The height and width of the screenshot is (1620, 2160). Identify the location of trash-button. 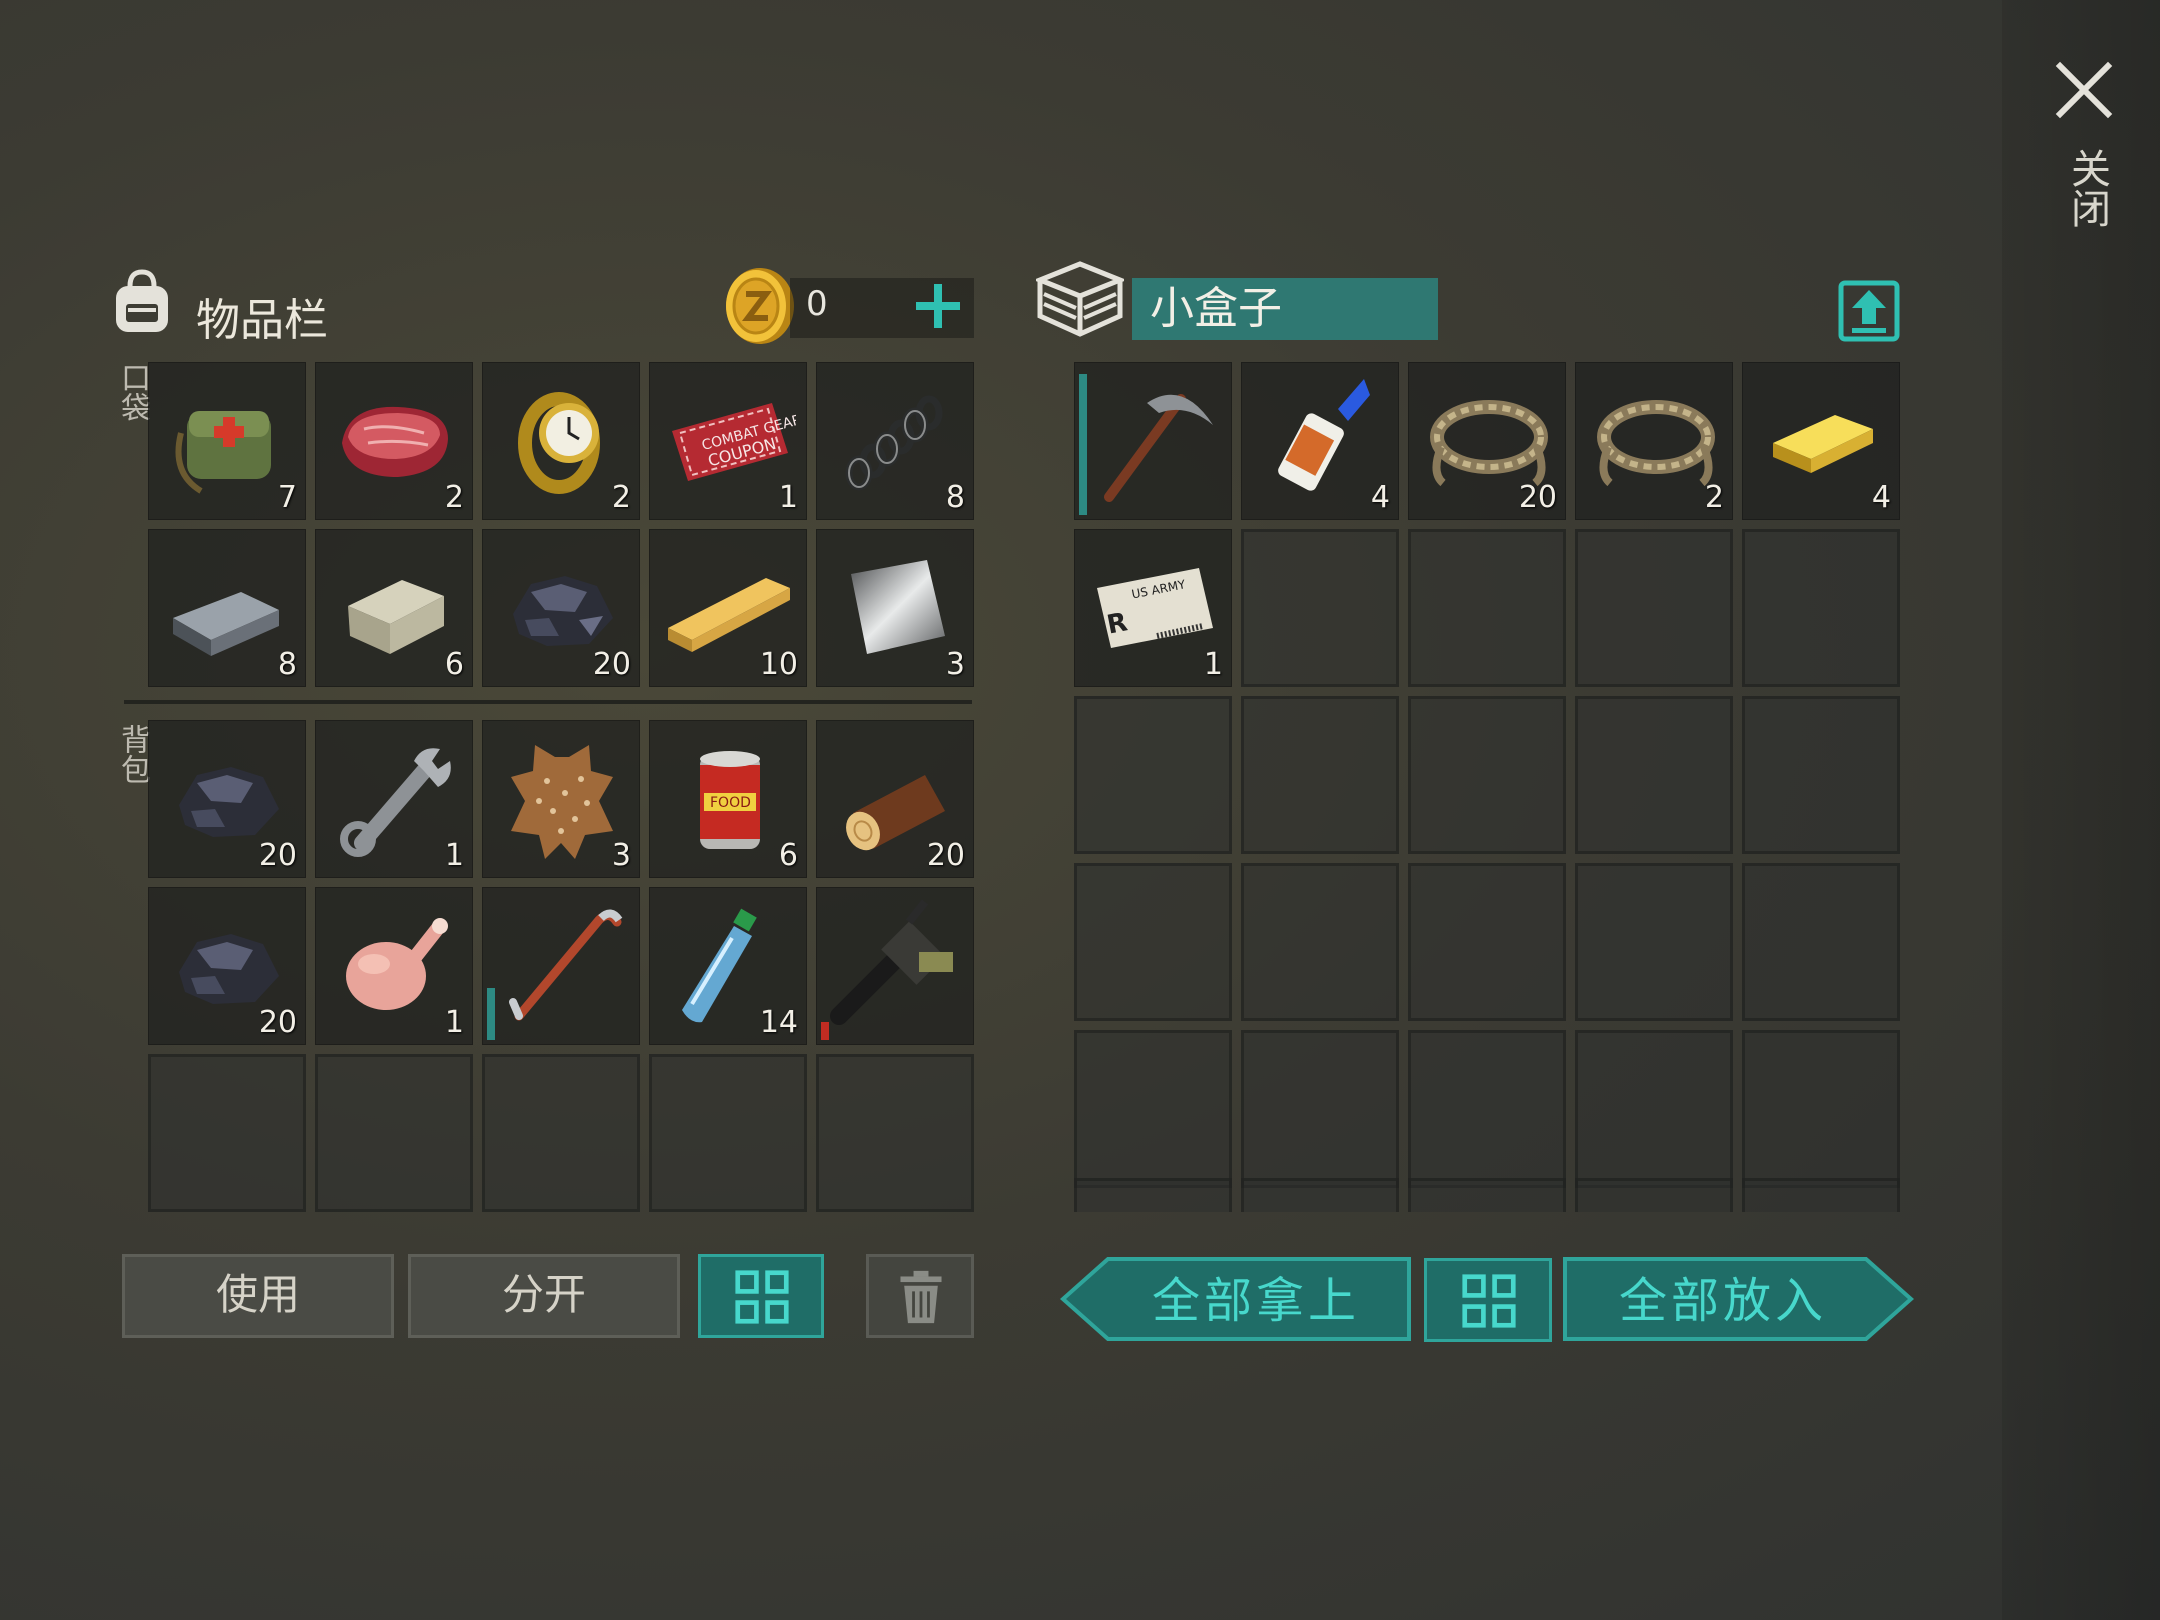
(920, 1296).